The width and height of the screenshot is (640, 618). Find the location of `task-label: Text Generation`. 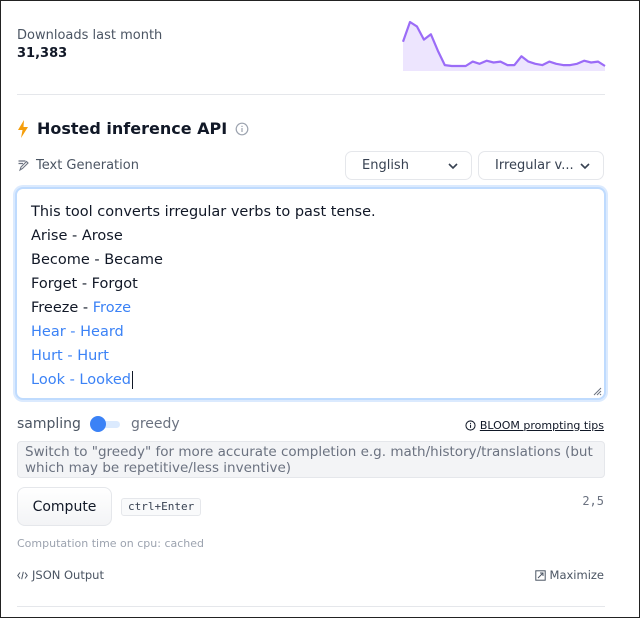

task-label: Text Generation is located at coordinates (78, 165).